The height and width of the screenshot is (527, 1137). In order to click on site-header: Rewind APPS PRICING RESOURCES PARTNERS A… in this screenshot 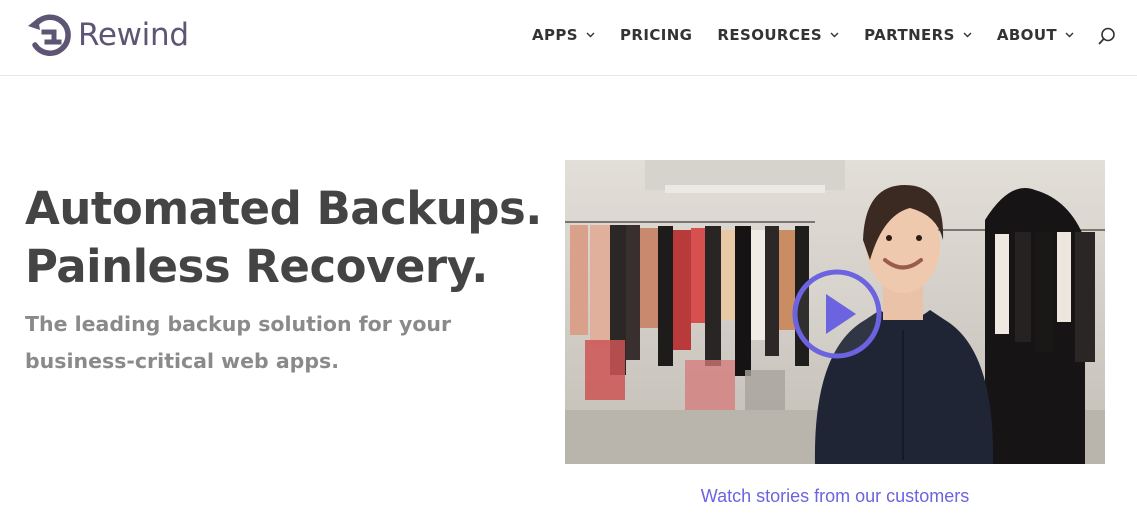, I will do `click(568, 38)`.